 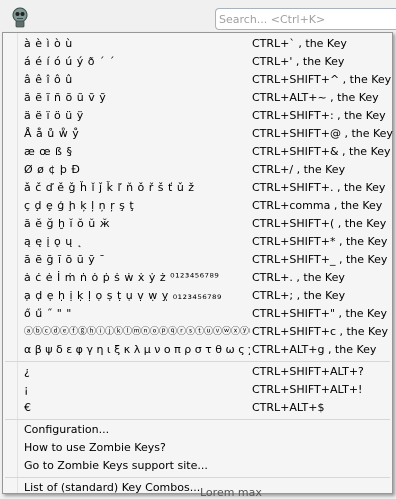 What do you see at coordinates (197, 116) in the screenshot?
I see `menu-item-umlaut: ä ë ï ö ü ÿ CTRL+SHIFT+: , the Key` at bounding box center [197, 116].